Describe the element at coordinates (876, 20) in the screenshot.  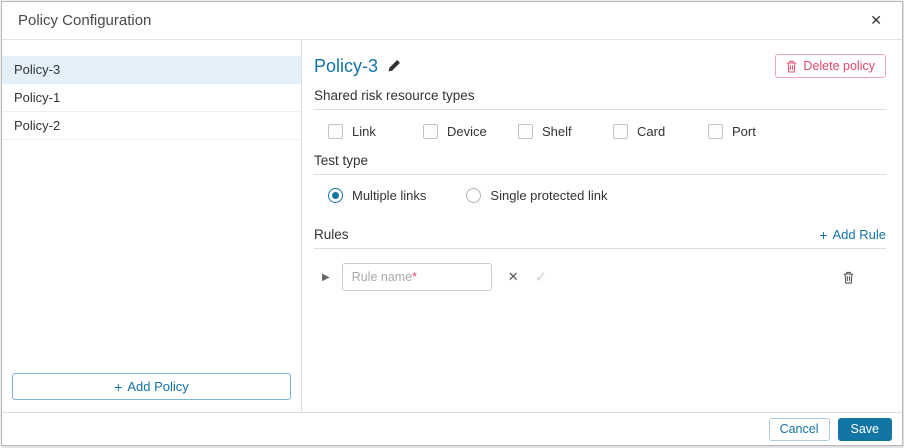
I see `close-icon: ✕` at that location.